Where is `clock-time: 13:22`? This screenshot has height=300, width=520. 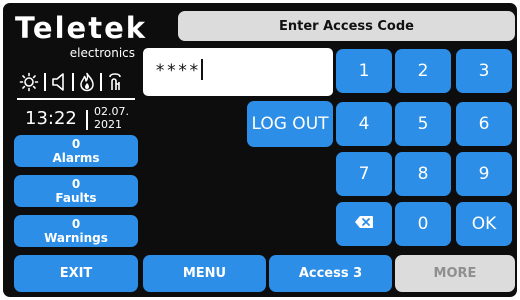
clock-time: 13:22 is located at coordinates (51, 118).